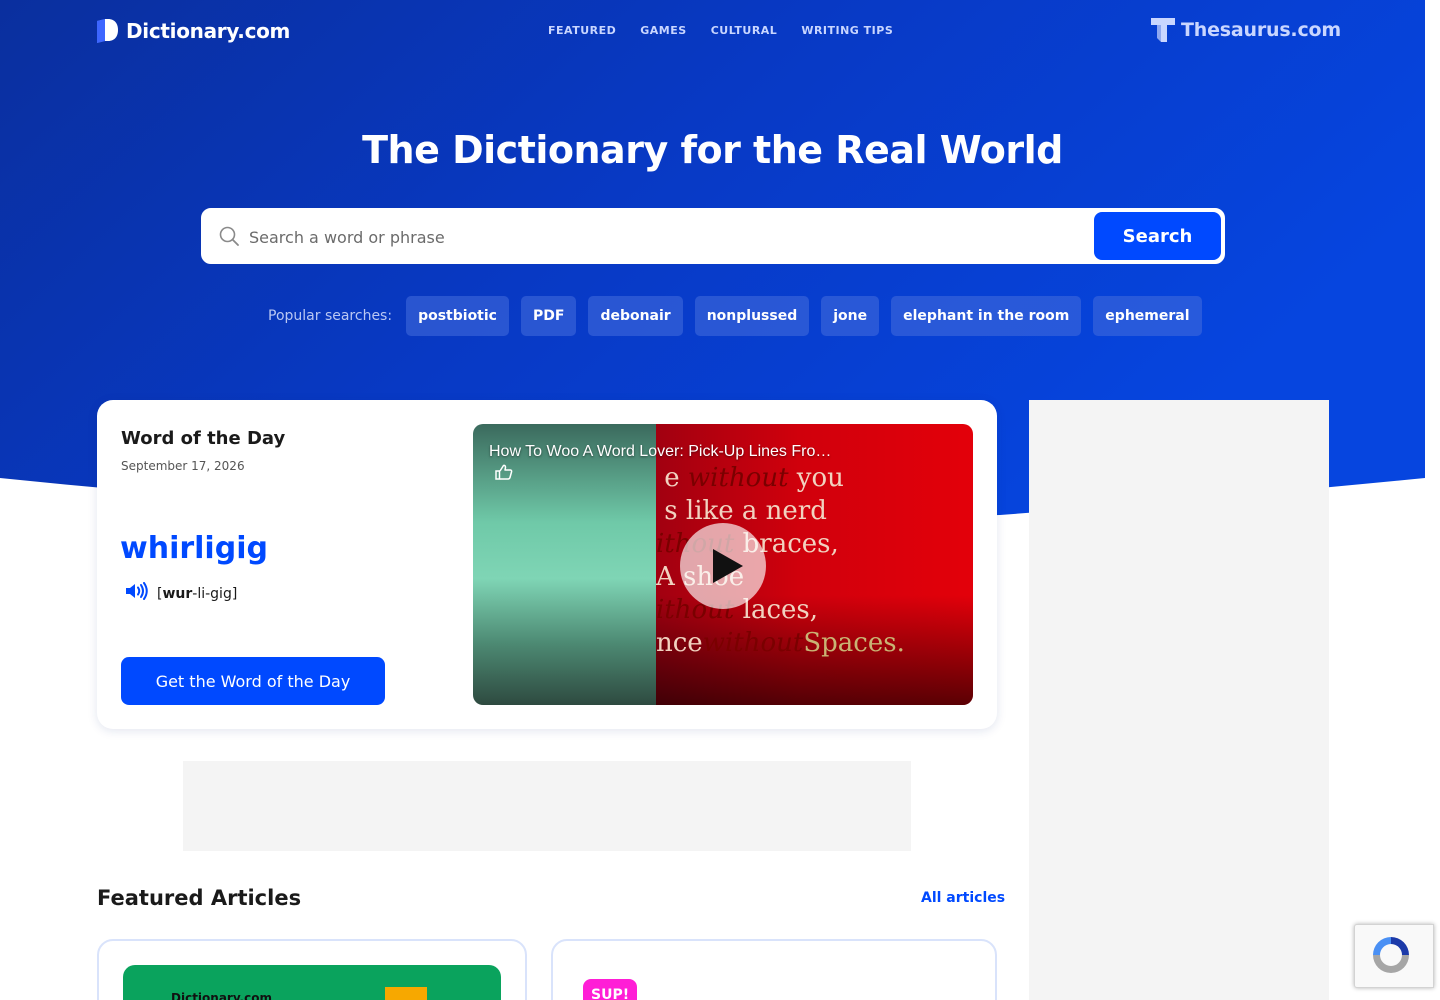 This screenshot has width=1440, height=1000. Describe the element at coordinates (1391, 955) in the screenshot. I see `recaptcha-icon` at that location.